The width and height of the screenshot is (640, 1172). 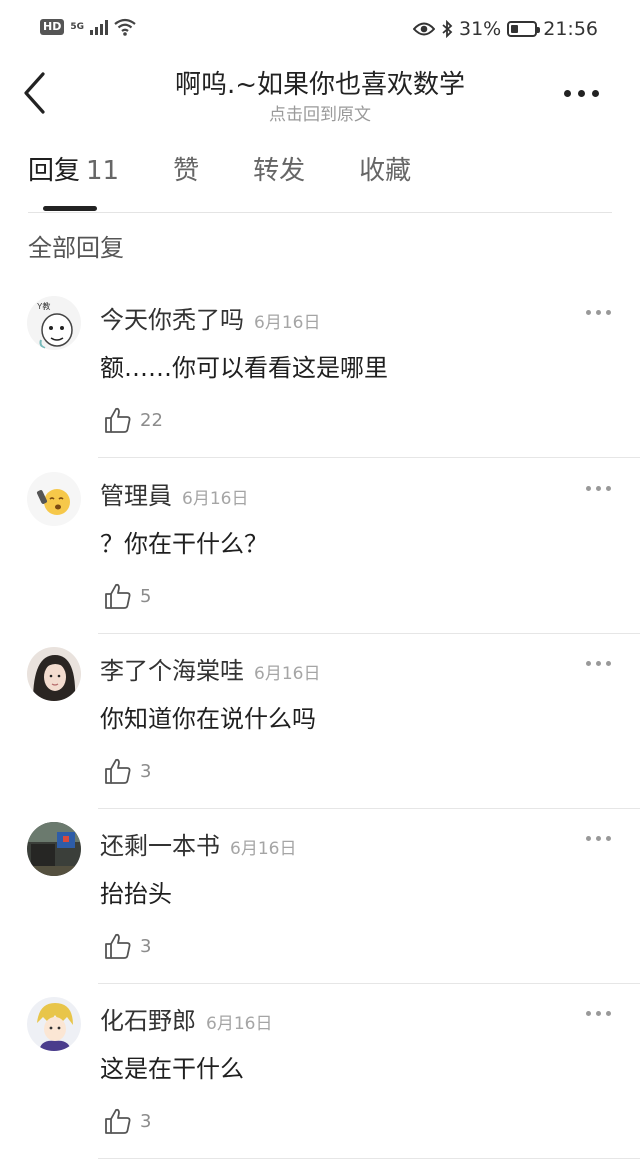 What do you see at coordinates (70, 208) in the screenshot?
I see `active-tab-indicator` at bounding box center [70, 208].